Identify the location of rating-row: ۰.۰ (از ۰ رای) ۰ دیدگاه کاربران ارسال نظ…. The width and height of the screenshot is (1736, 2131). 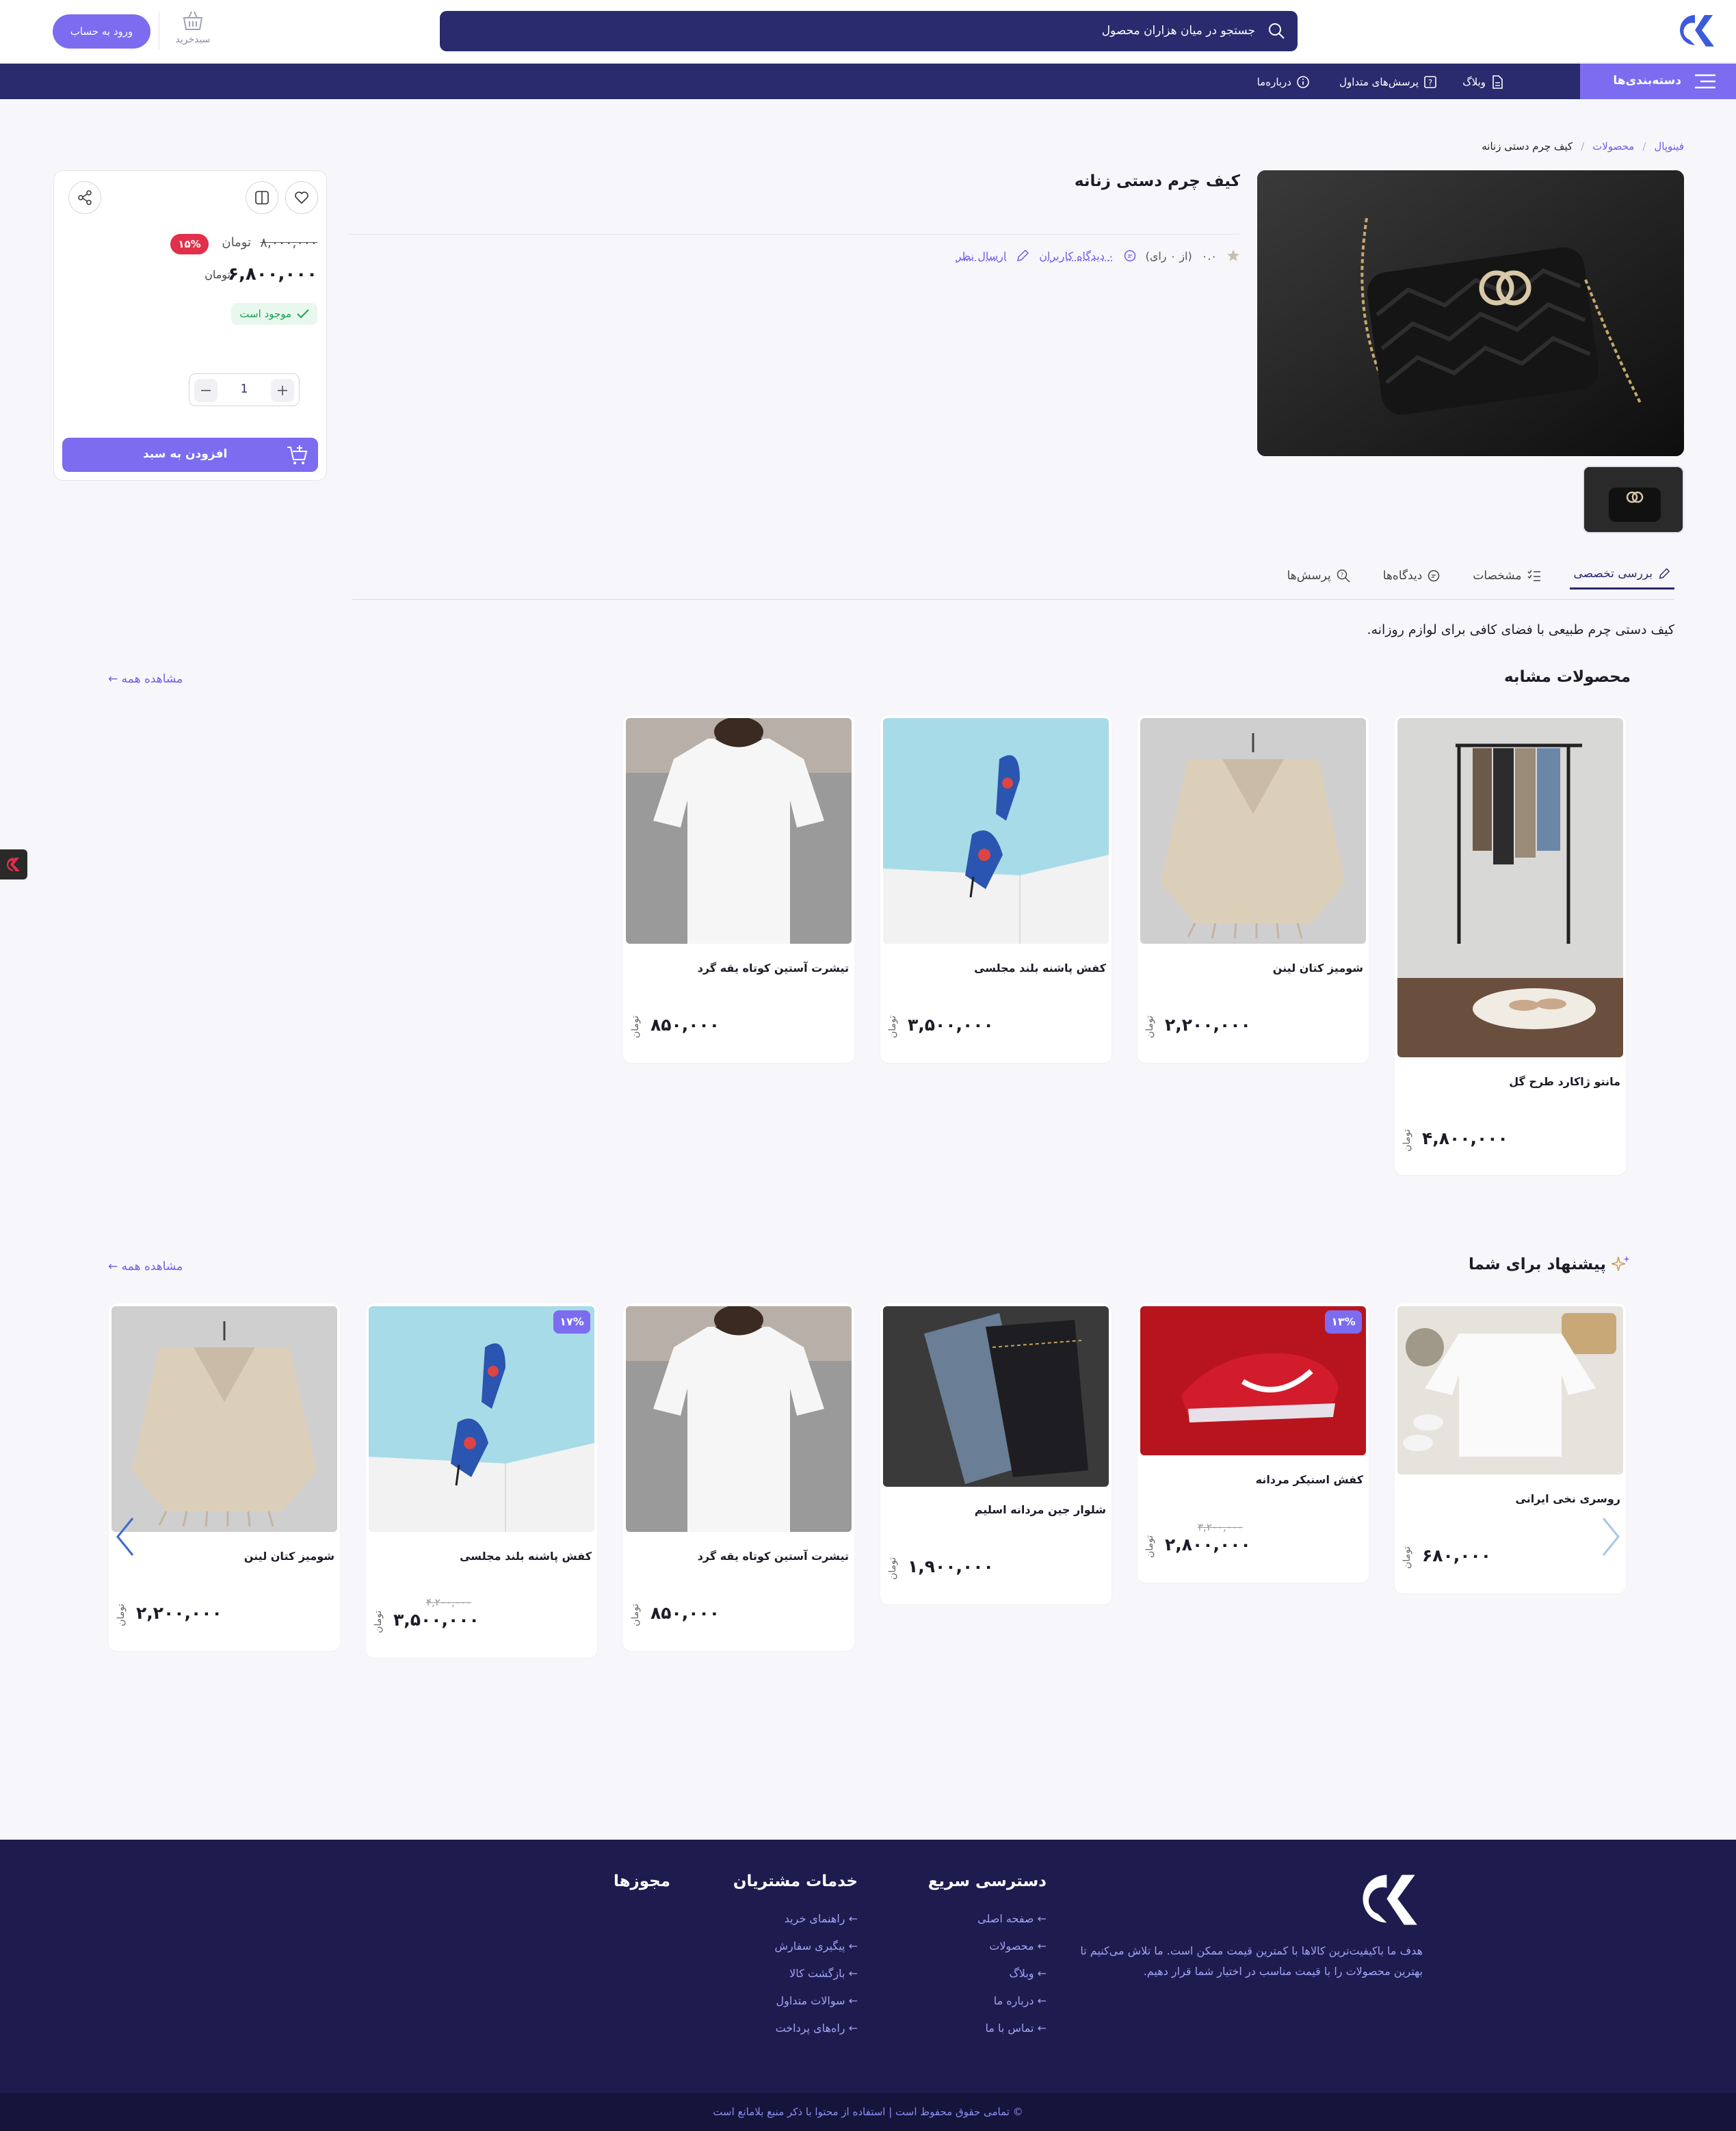
(1098, 256).